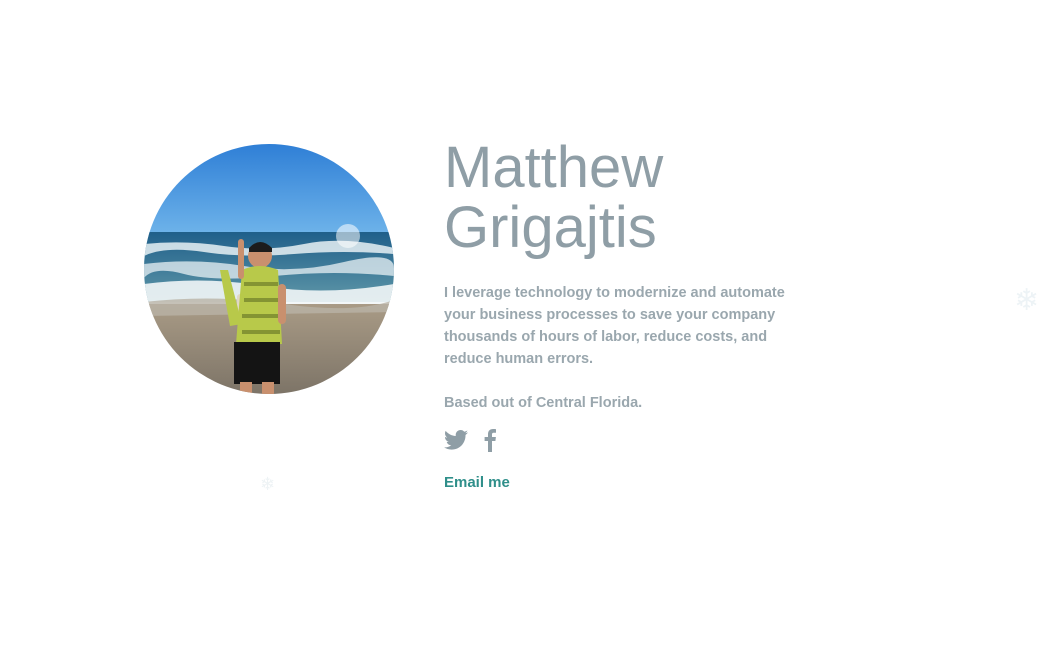 This screenshot has width=1059, height=646. I want to click on profile-name: Matthew Grigajtis, so click(634, 198).